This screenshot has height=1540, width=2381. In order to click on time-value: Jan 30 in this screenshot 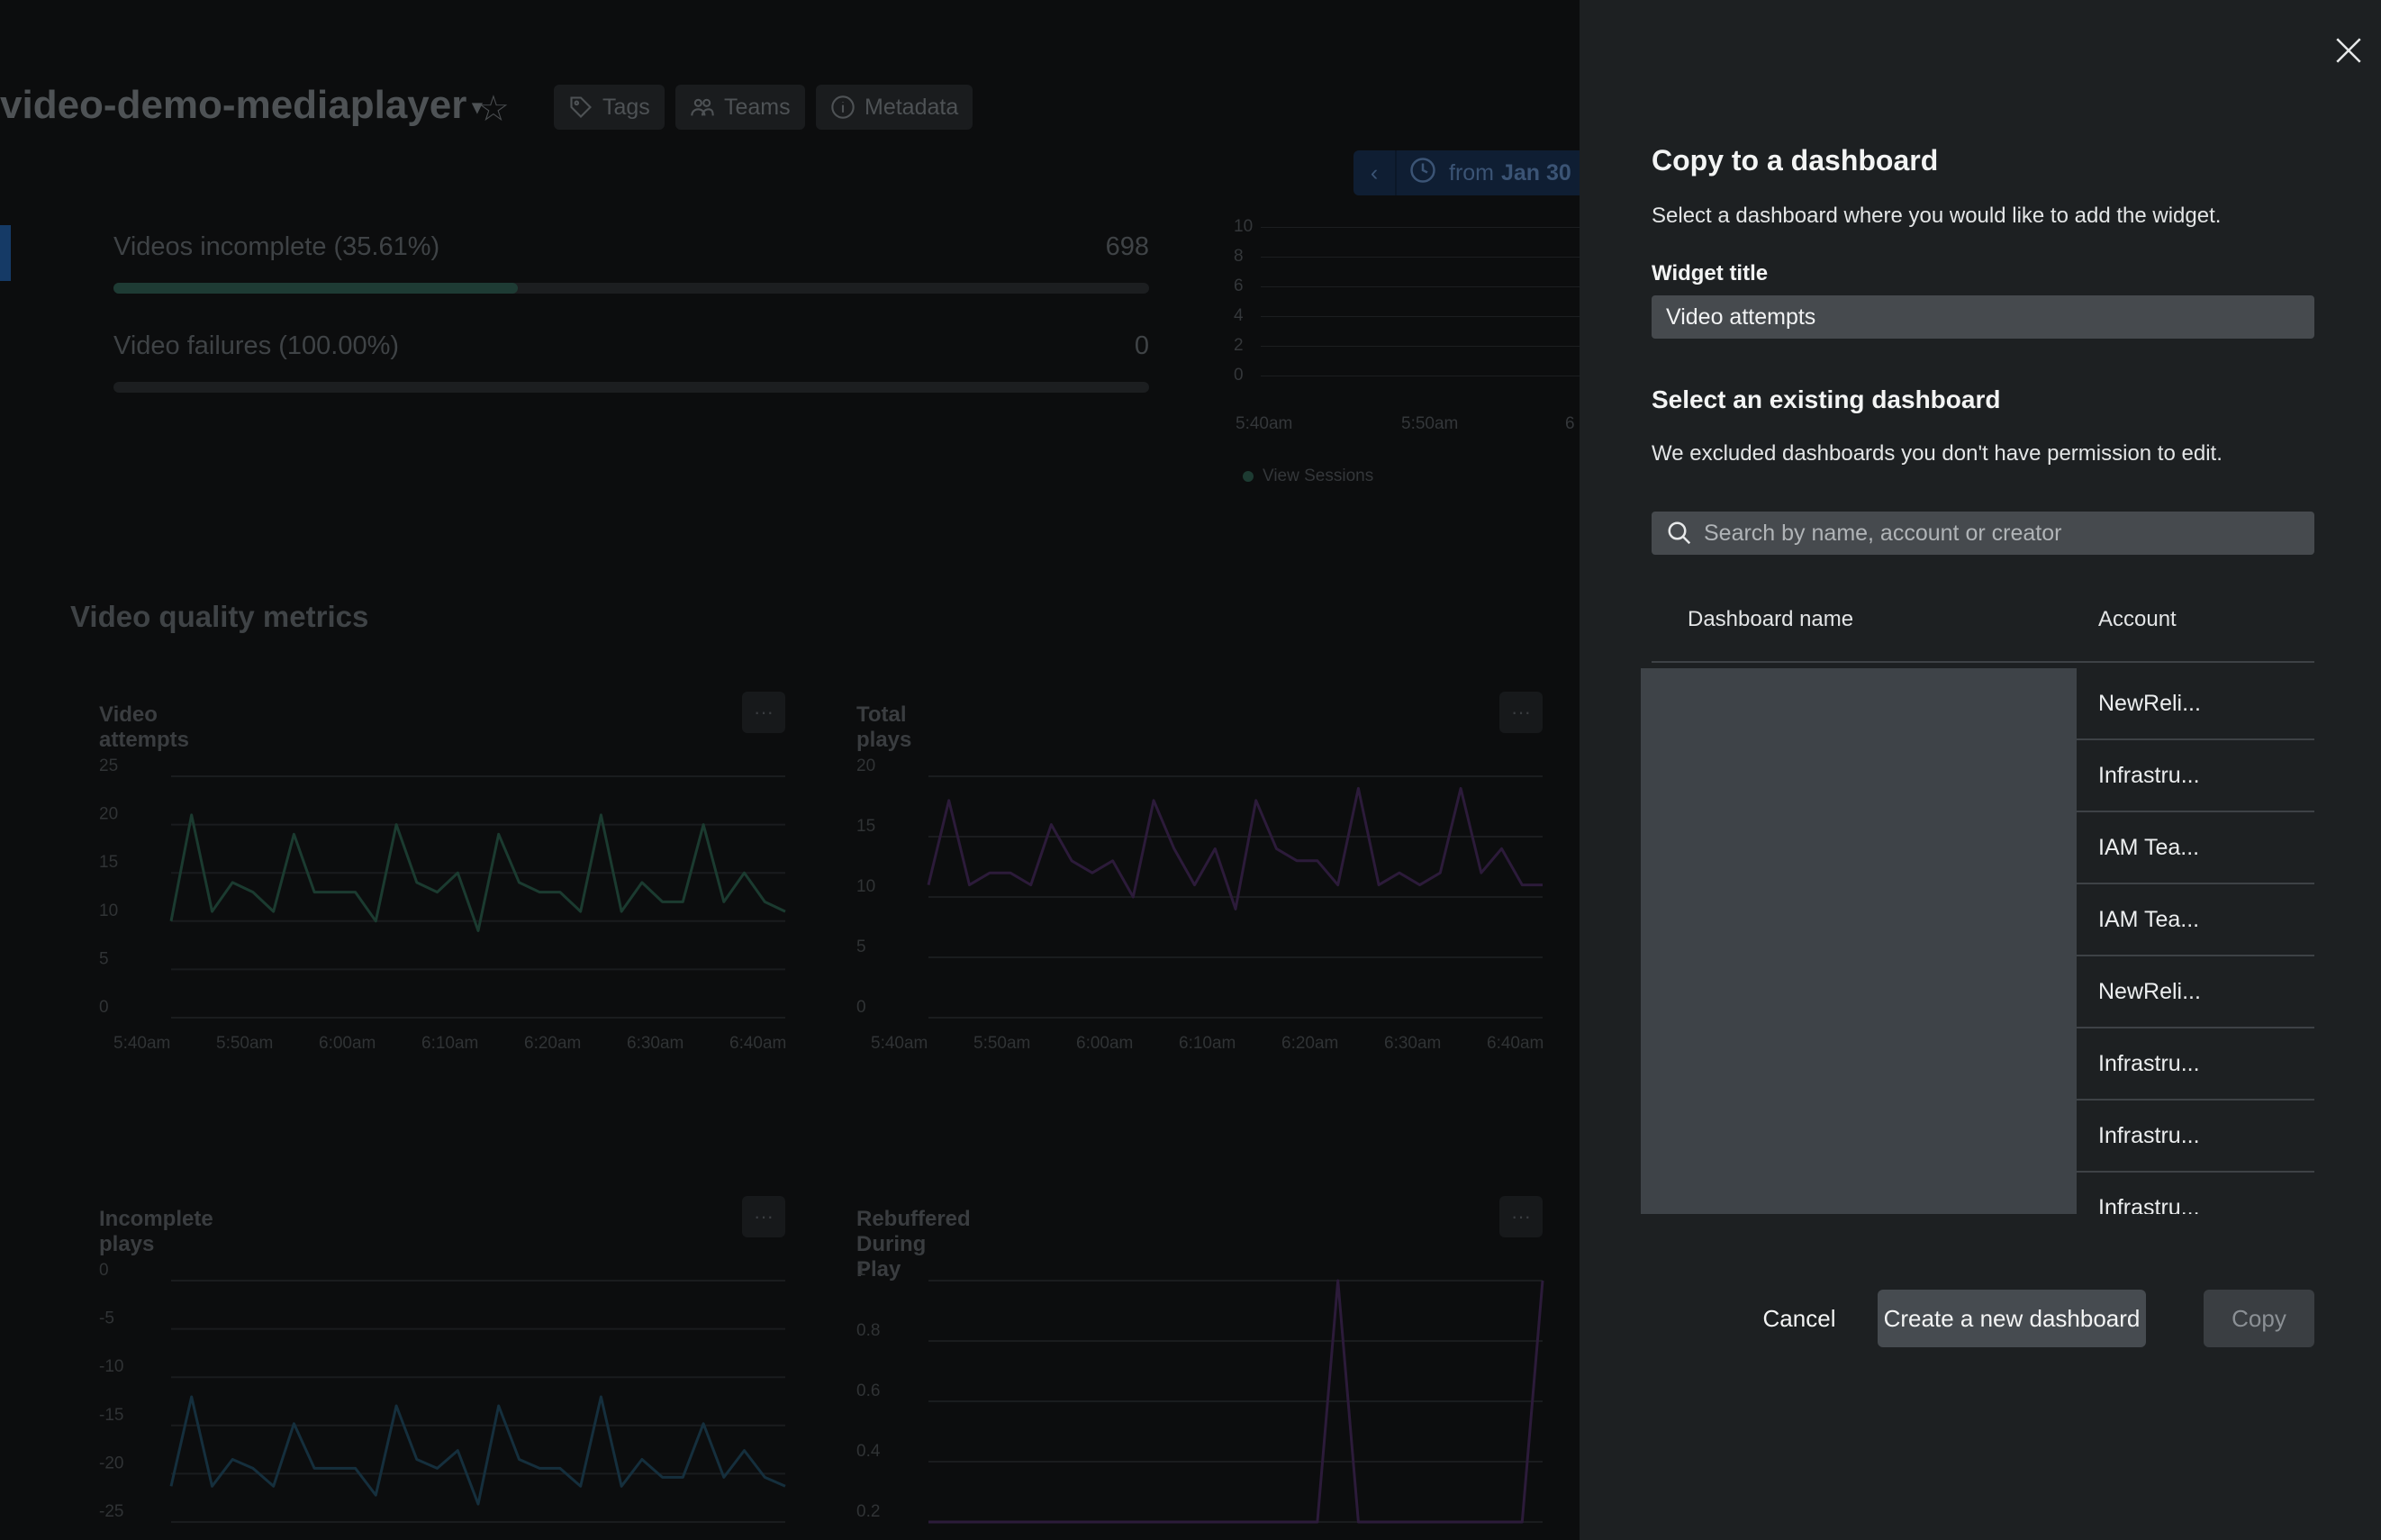, I will do `click(1536, 173)`.